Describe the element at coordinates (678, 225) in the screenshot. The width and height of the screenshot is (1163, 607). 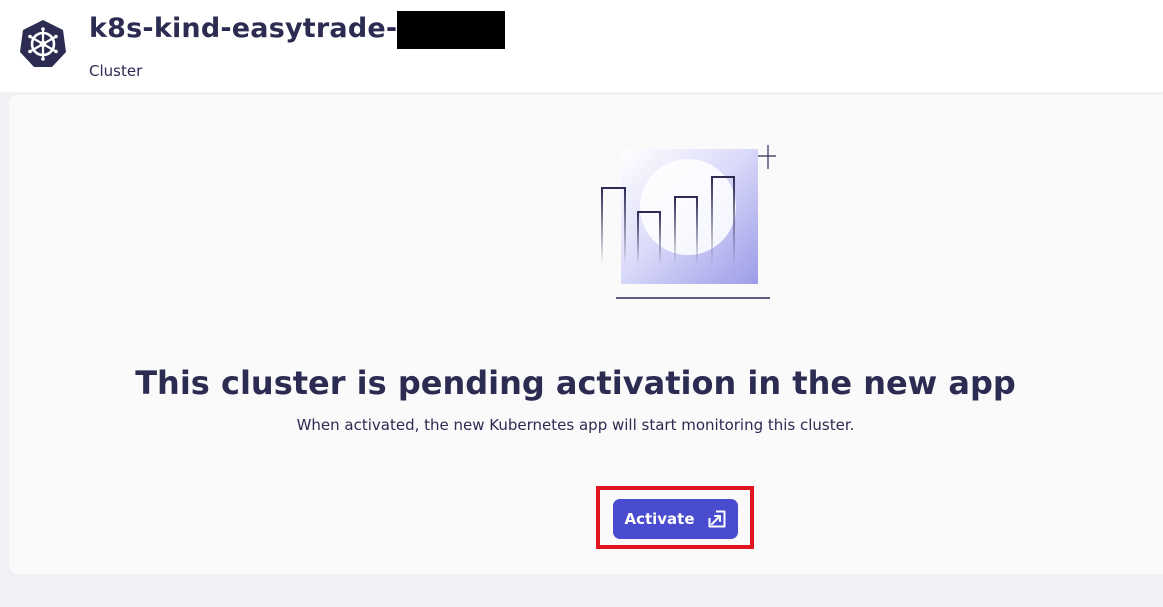
I see `bar-chart-illustration-icon` at that location.